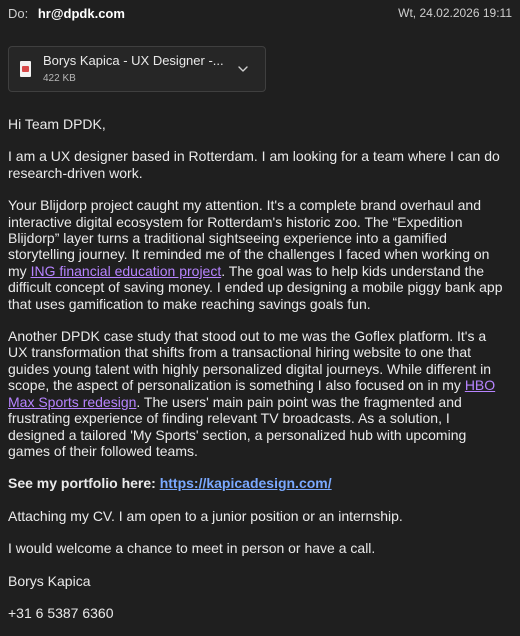 The image size is (520, 636). I want to click on phone-number: +31 6 5387 6360, so click(61, 612).